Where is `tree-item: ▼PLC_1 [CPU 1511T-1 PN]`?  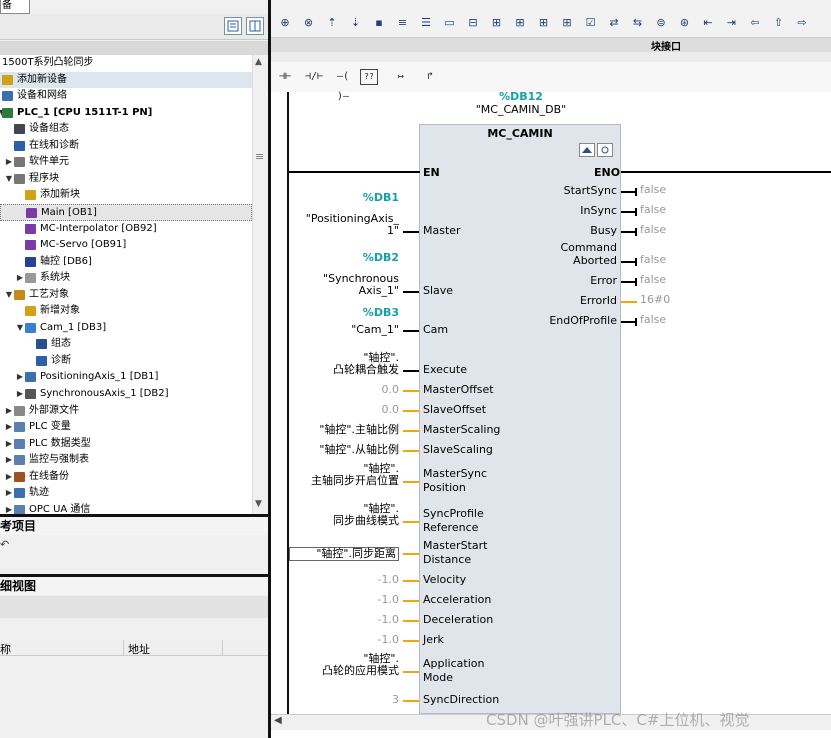 tree-item: ▼PLC_1 [CPU 1511T-1 PN] is located at coordinates (126, 113).